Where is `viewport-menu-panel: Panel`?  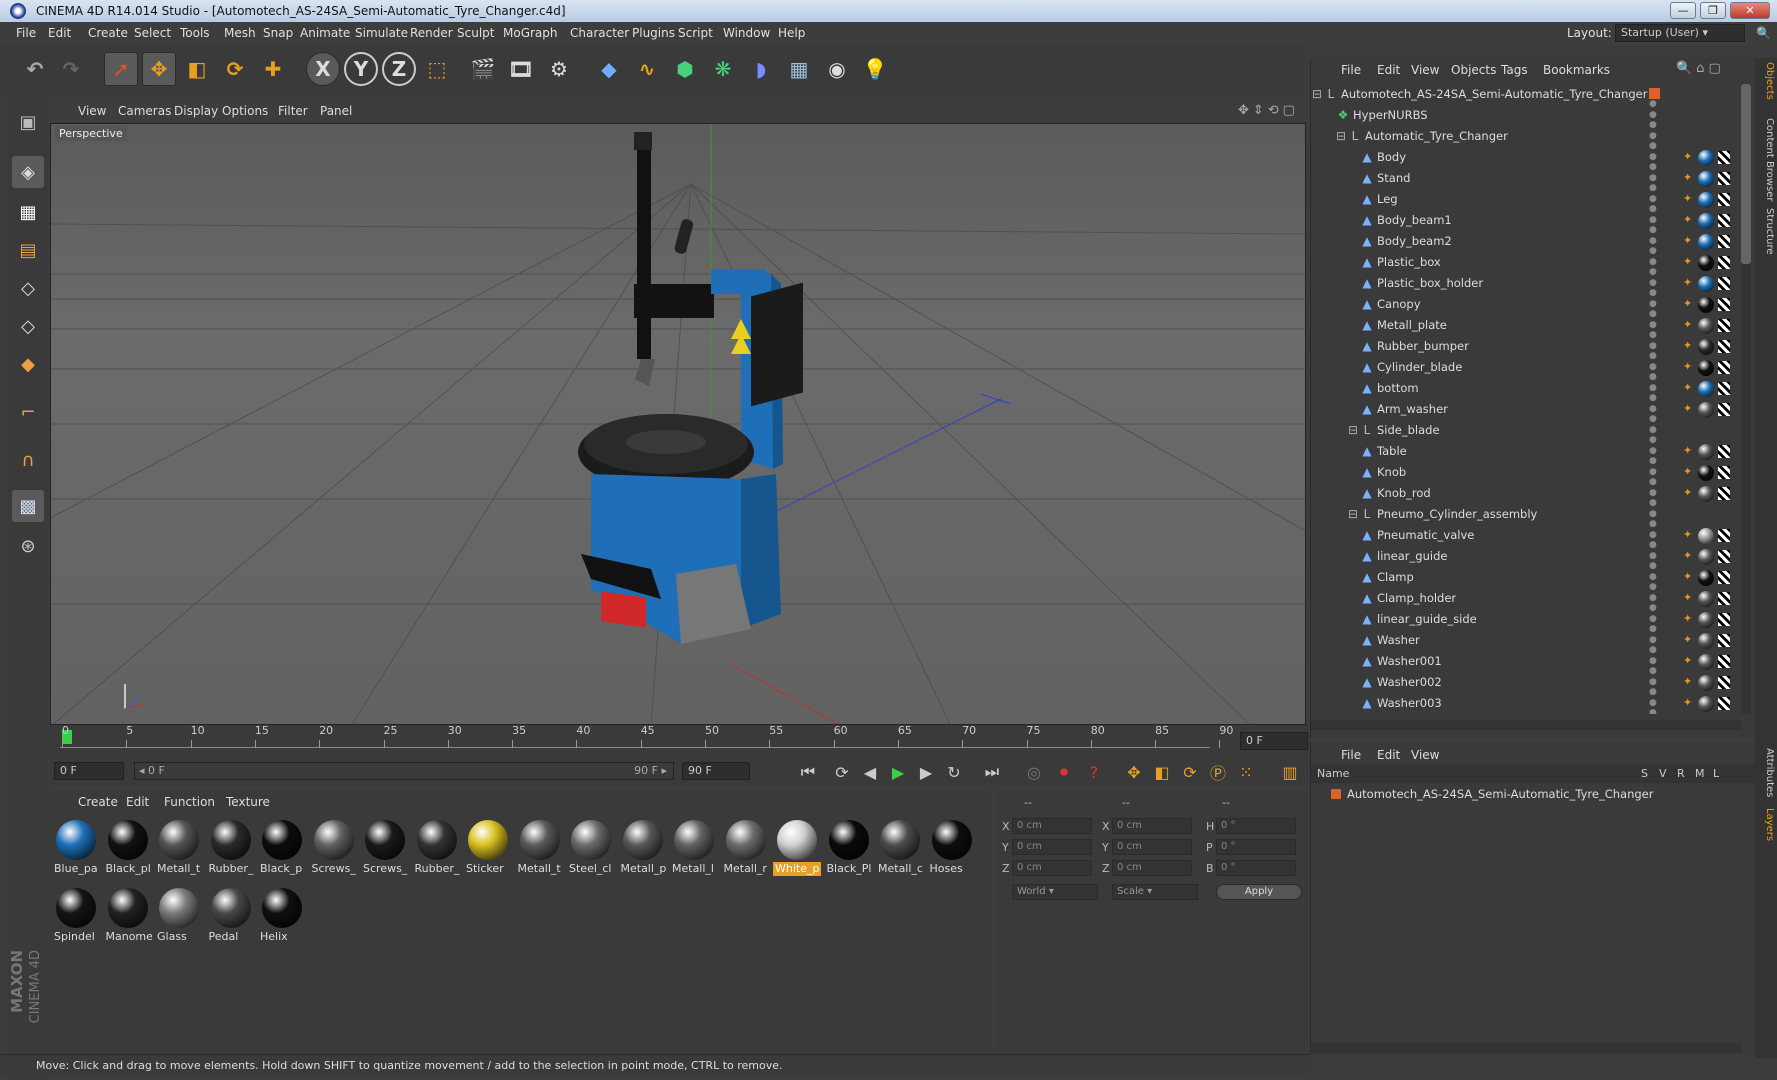
viewport-menu-panel: Panel is located at coordinates (336, 111).